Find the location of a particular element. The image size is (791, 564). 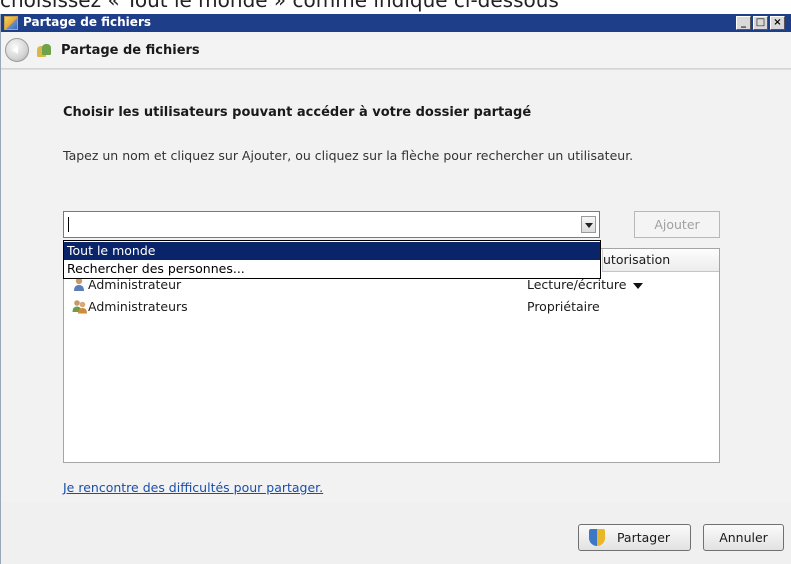

minimize-button: _ is located at coordinates (743, 23).